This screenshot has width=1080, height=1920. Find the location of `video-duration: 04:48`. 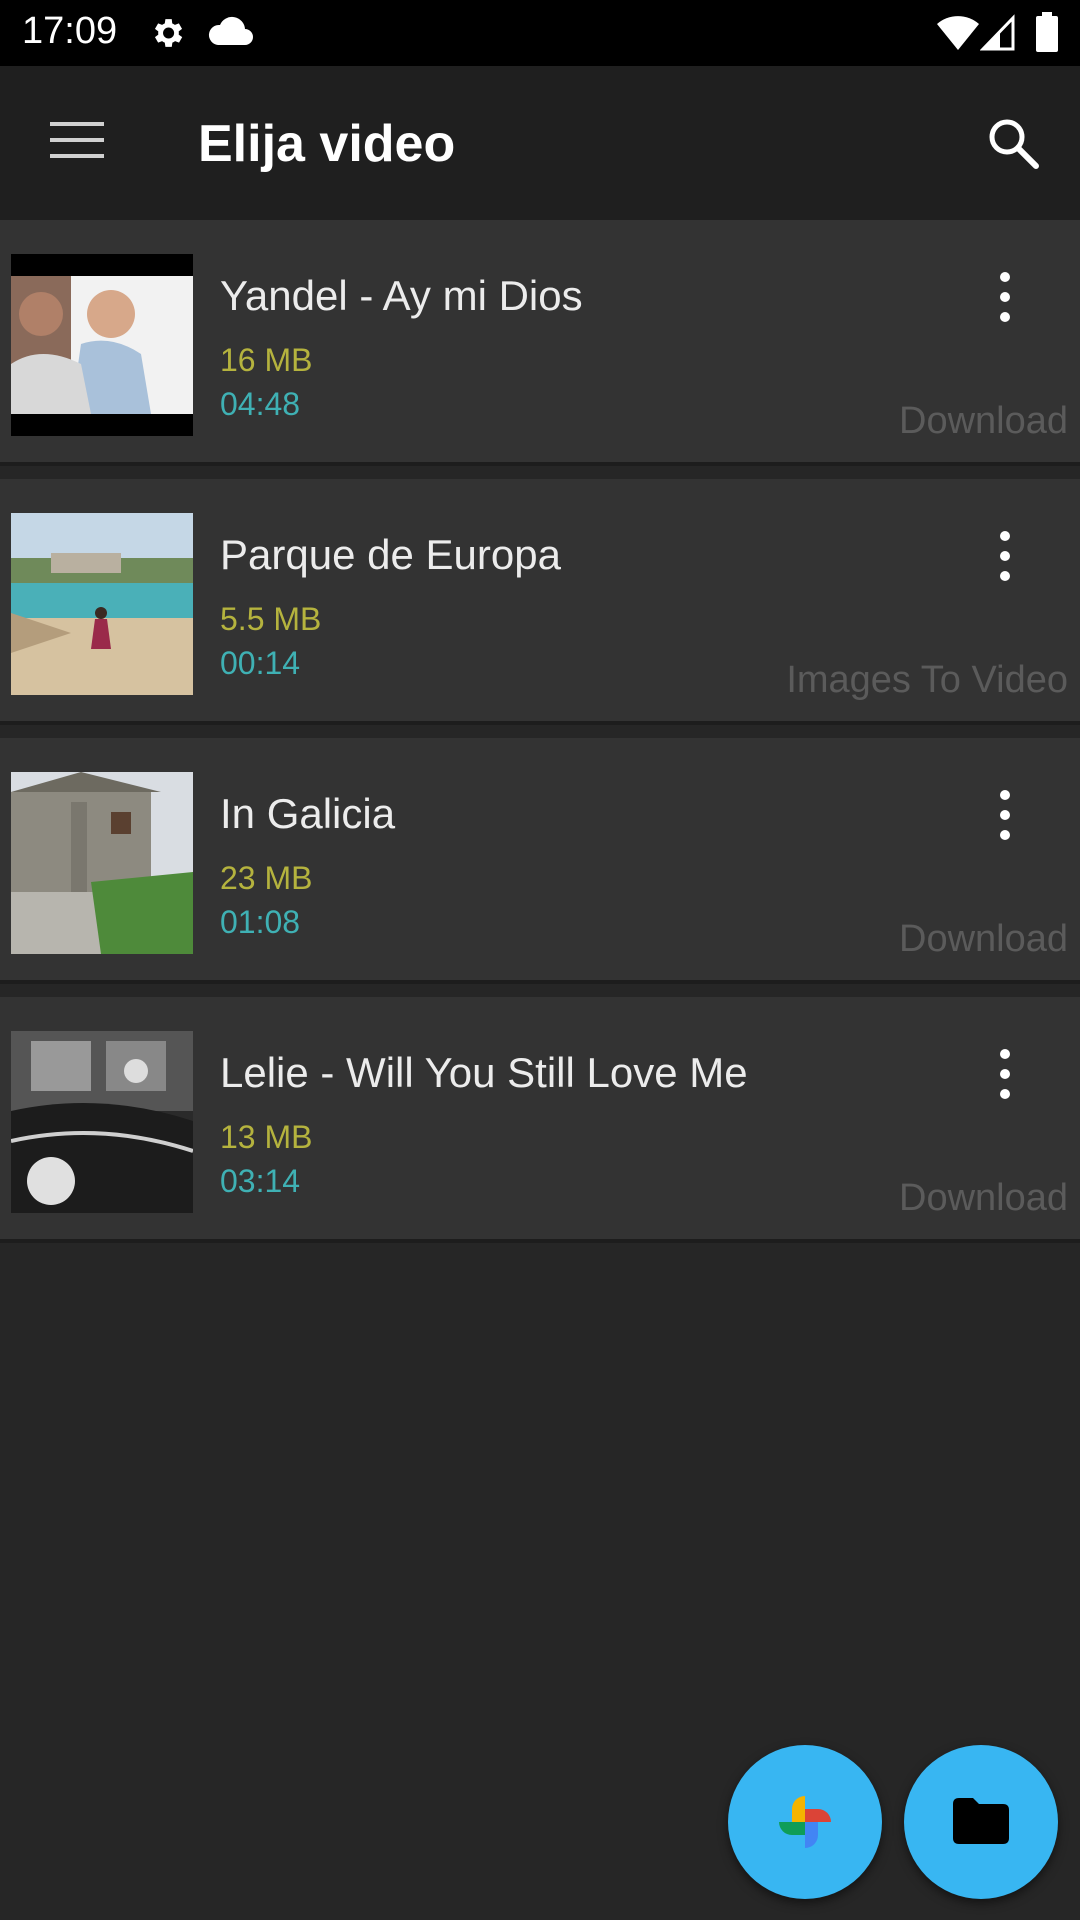

video-duration: 04:48 is located at coordinates (260, 404).